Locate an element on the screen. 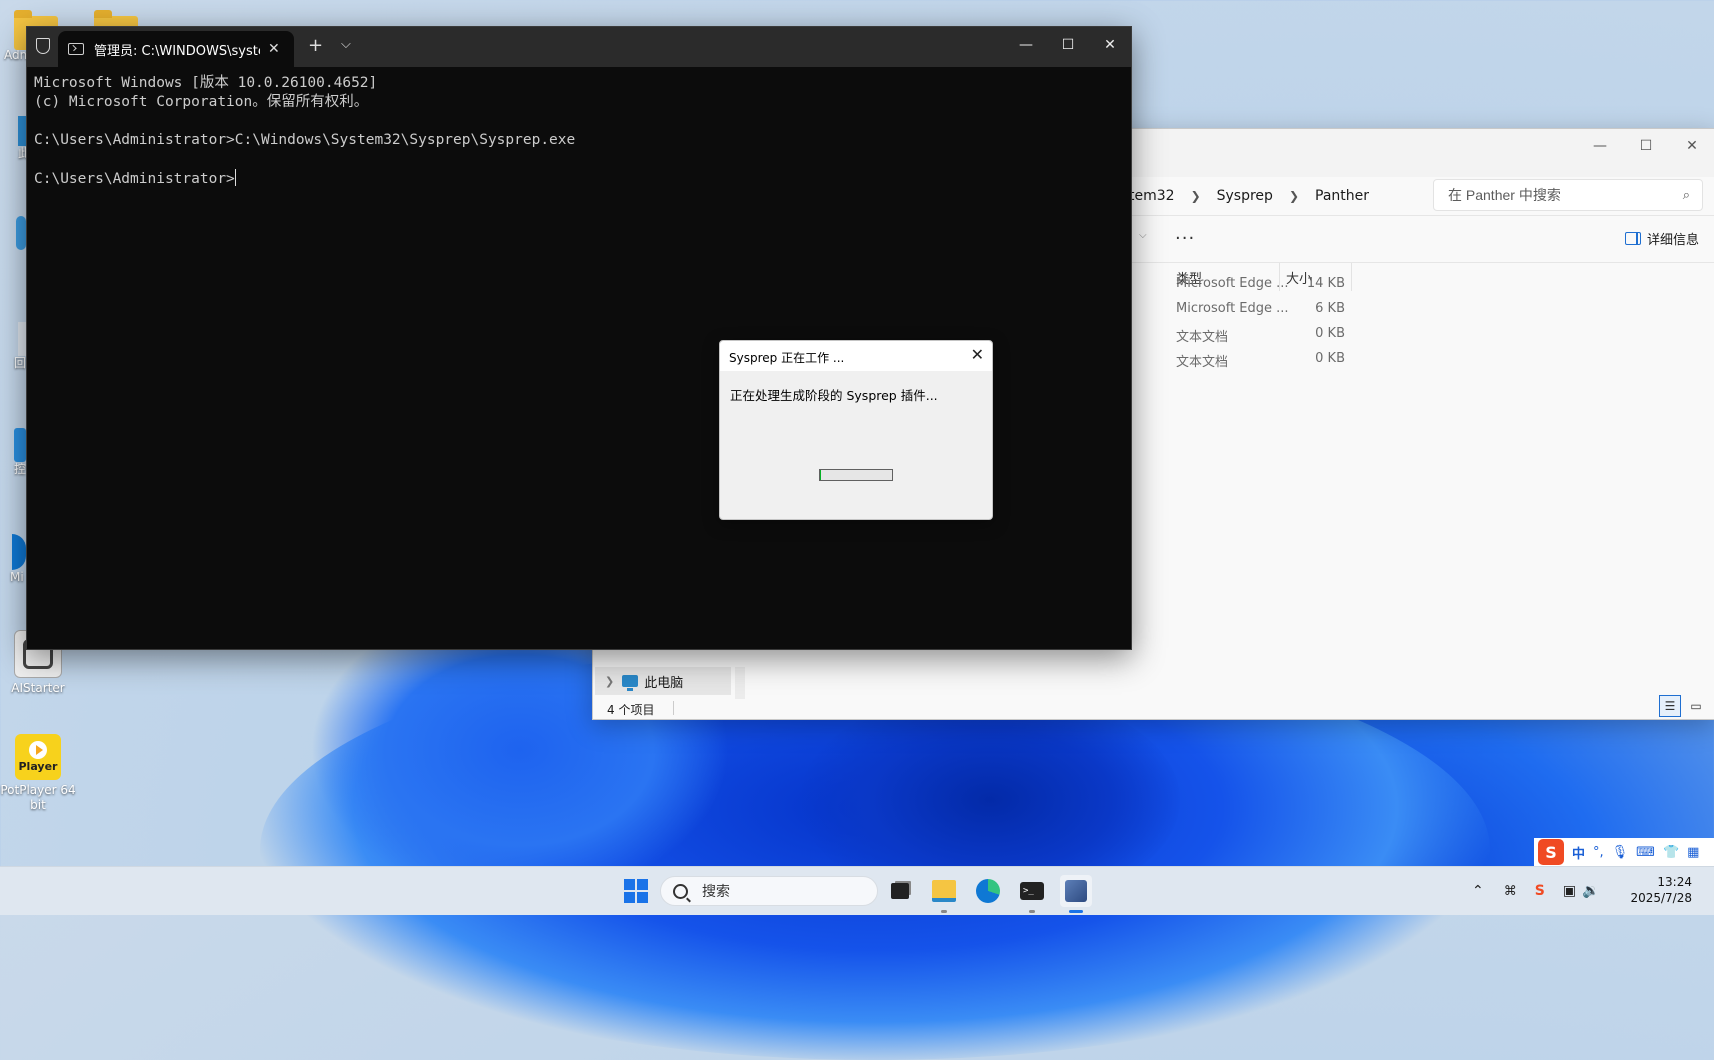 This screenshot has height=1060, width=1714. terminal-titlebar: 管理员: C:\WINDOWS\system32 ✕ + ⌵ — ☐ ✕ is located at coordinates (579, 47).